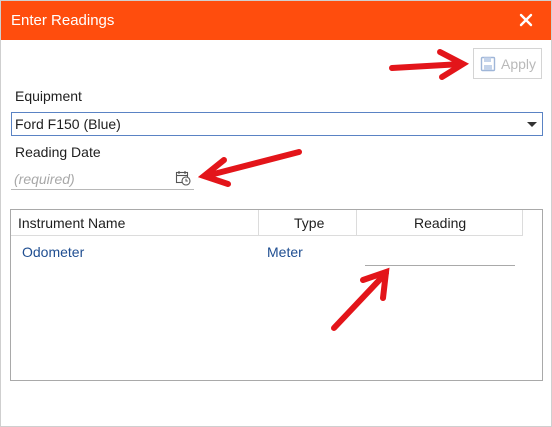 Image resolution: width=552 pixels, height=427 pixels. What do you see at coordinates (276, 20) in the screenshot?
I see `title-bar: Enter Readings` at bounding box center [276, 20].